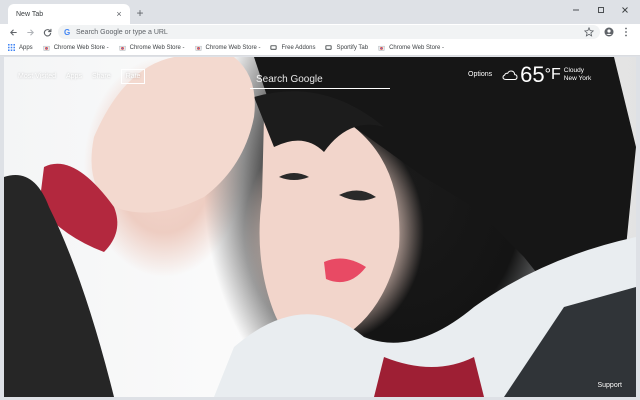  Describe the element at coordinates (11, 47) in the screenshot. I see `apps-grid-icon` at that location.